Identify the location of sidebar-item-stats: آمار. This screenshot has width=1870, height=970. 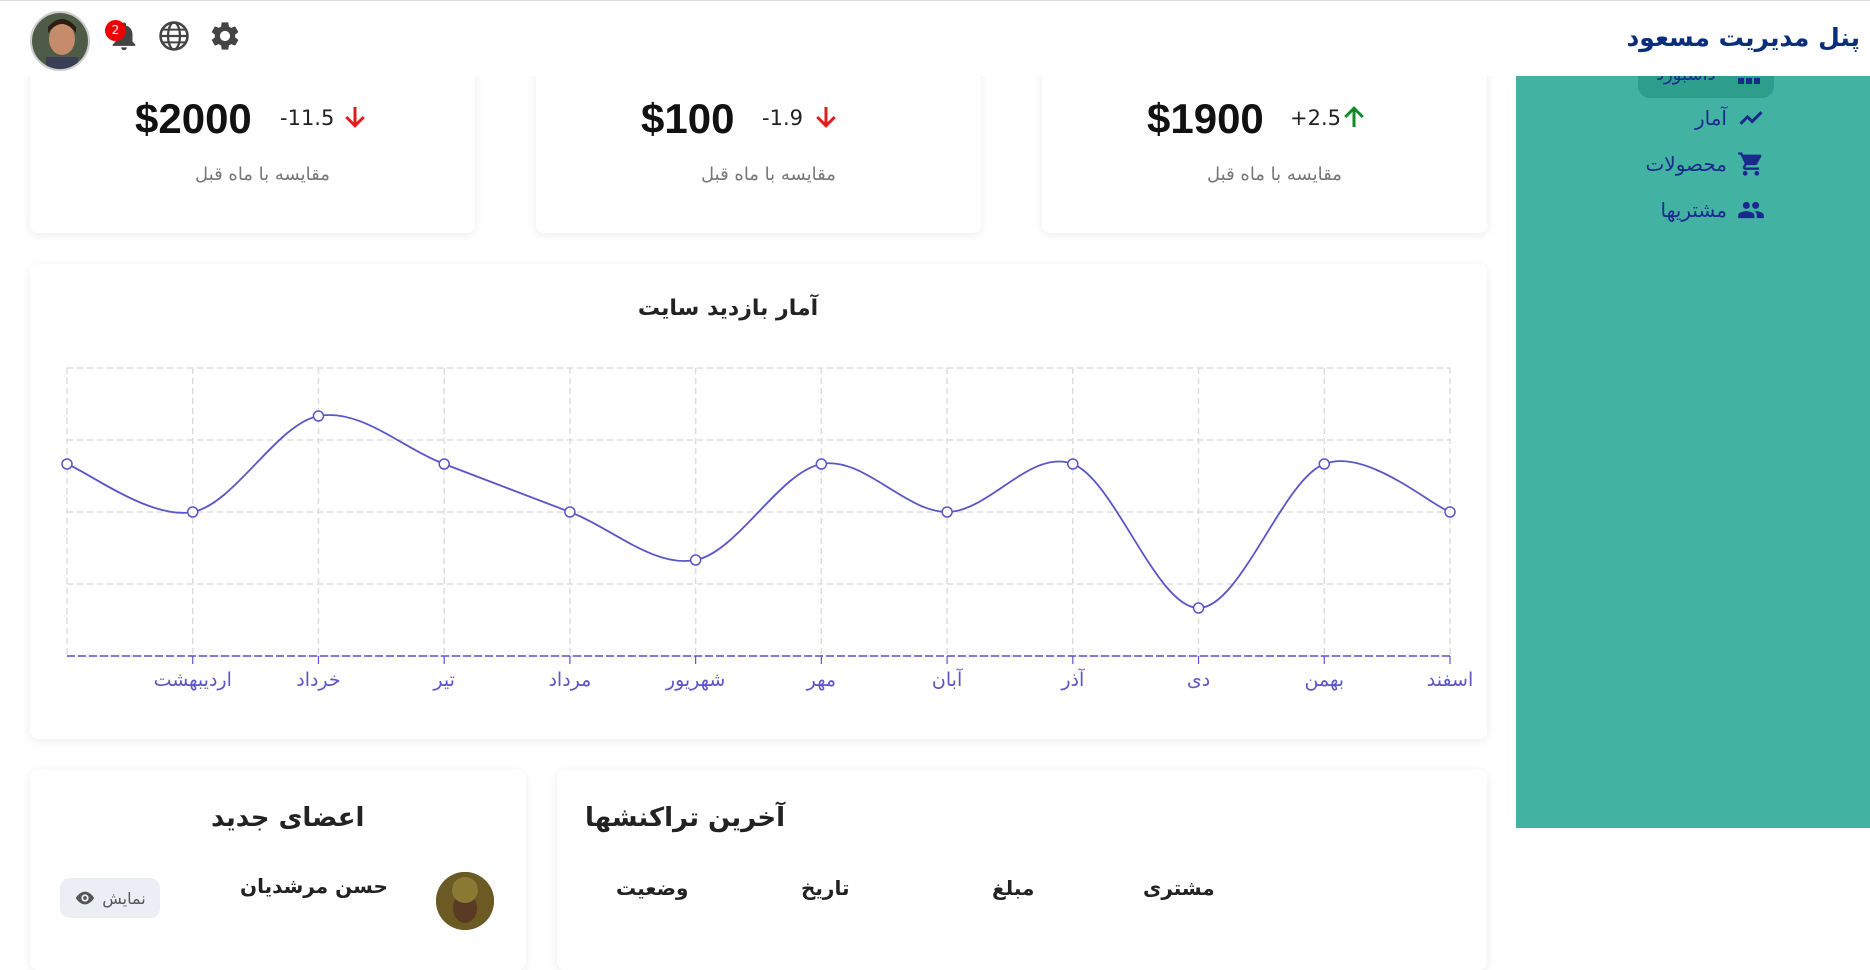
(1730, 118).